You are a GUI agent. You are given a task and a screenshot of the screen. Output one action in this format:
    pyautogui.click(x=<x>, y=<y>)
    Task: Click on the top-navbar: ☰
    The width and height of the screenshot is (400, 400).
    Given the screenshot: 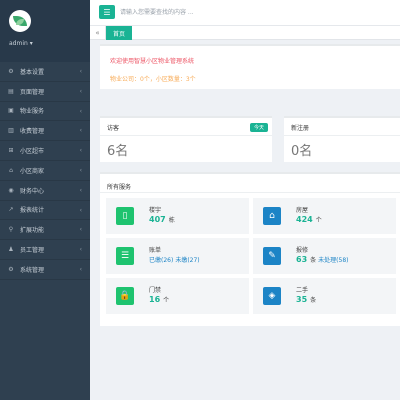 What is the action you would take?
    pyautogui.click(x=245, y=13)
    